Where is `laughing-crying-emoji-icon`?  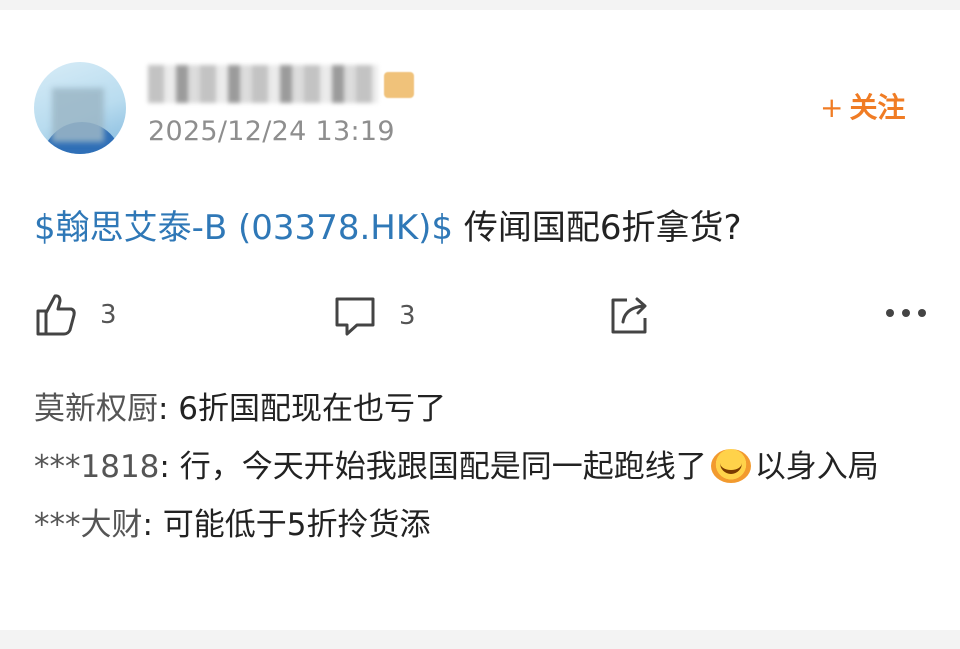 laughing-crying-emoji-icon is located at coordinates (730, 466).